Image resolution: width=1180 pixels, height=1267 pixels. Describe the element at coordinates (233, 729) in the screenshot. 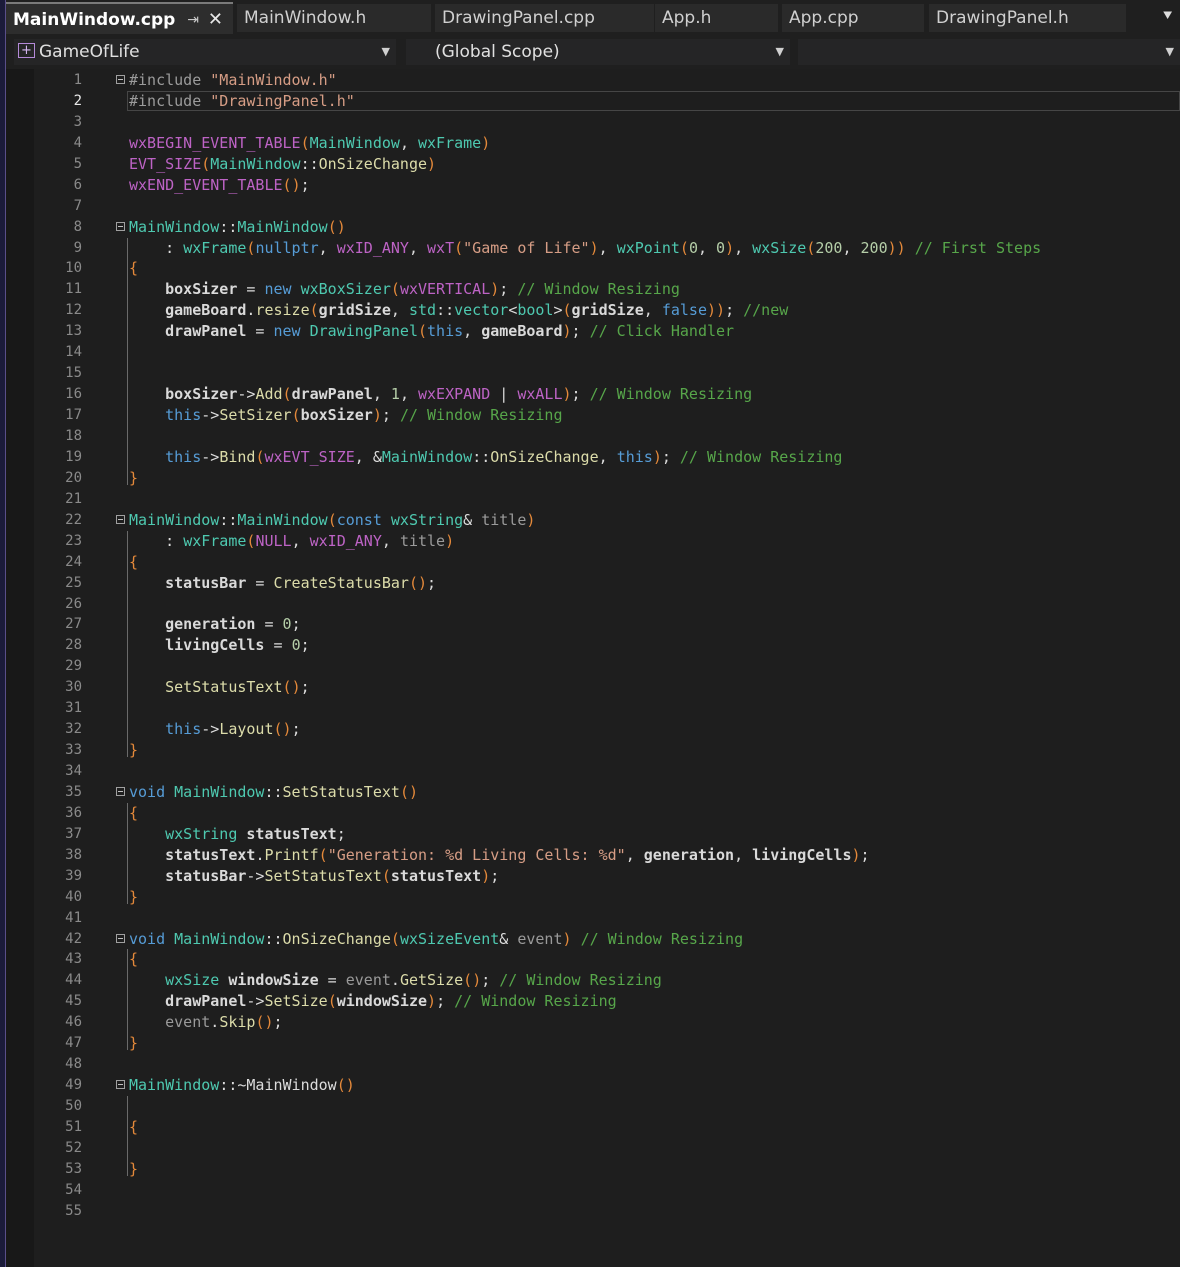

I see `code-text: this->Layout();` at that location.